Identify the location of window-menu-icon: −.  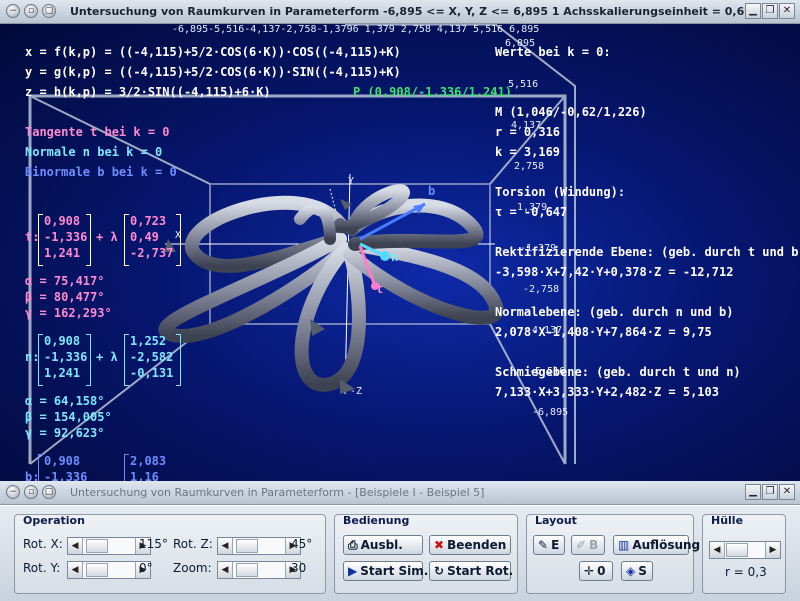
(13, 11).